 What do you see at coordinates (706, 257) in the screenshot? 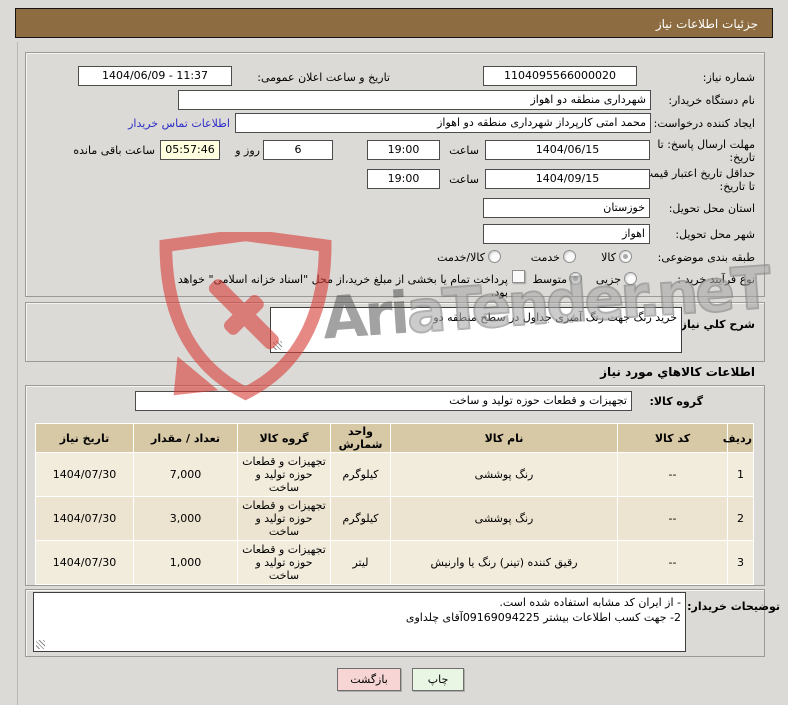
I see `subject-class-label: طبقه بندی موضوعی:` at bounding box center [706, 257].